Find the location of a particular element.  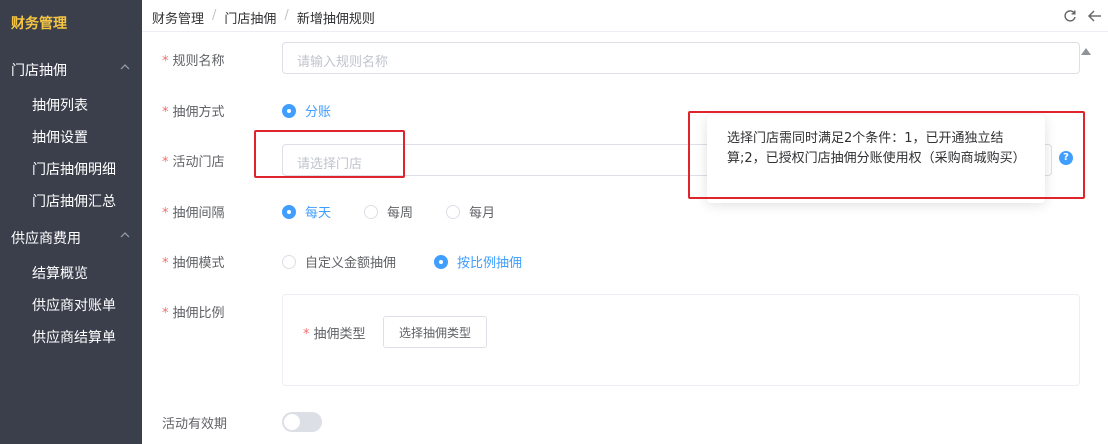

sidebar-item-label: 供应商结算单 is located at coordinates (74, 338).